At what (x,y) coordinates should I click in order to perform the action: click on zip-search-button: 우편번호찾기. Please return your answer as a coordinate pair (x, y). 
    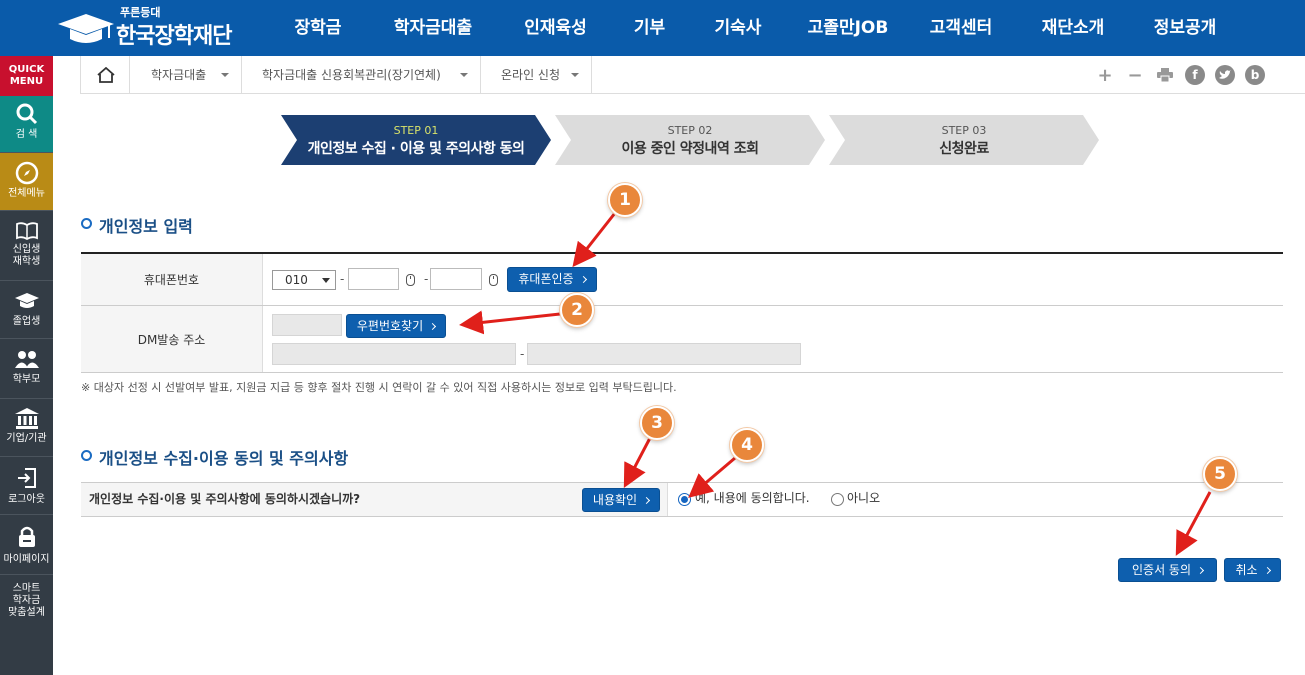
    Looking at the image, I should click on (396, 326).